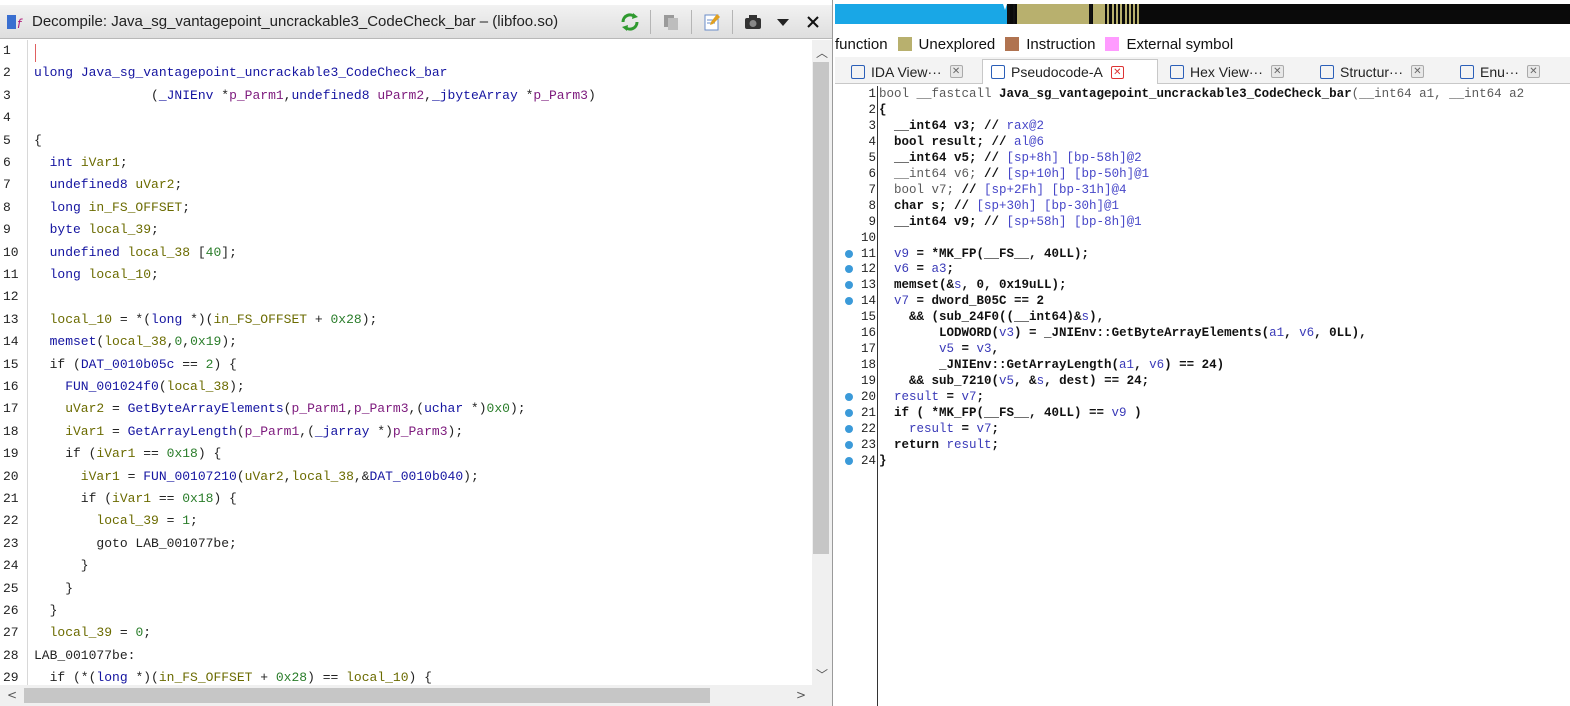  Describe the element at coordinates (1504, 71) in the screenshot. I see `tab-enu: Enu··· ✕` at that location.